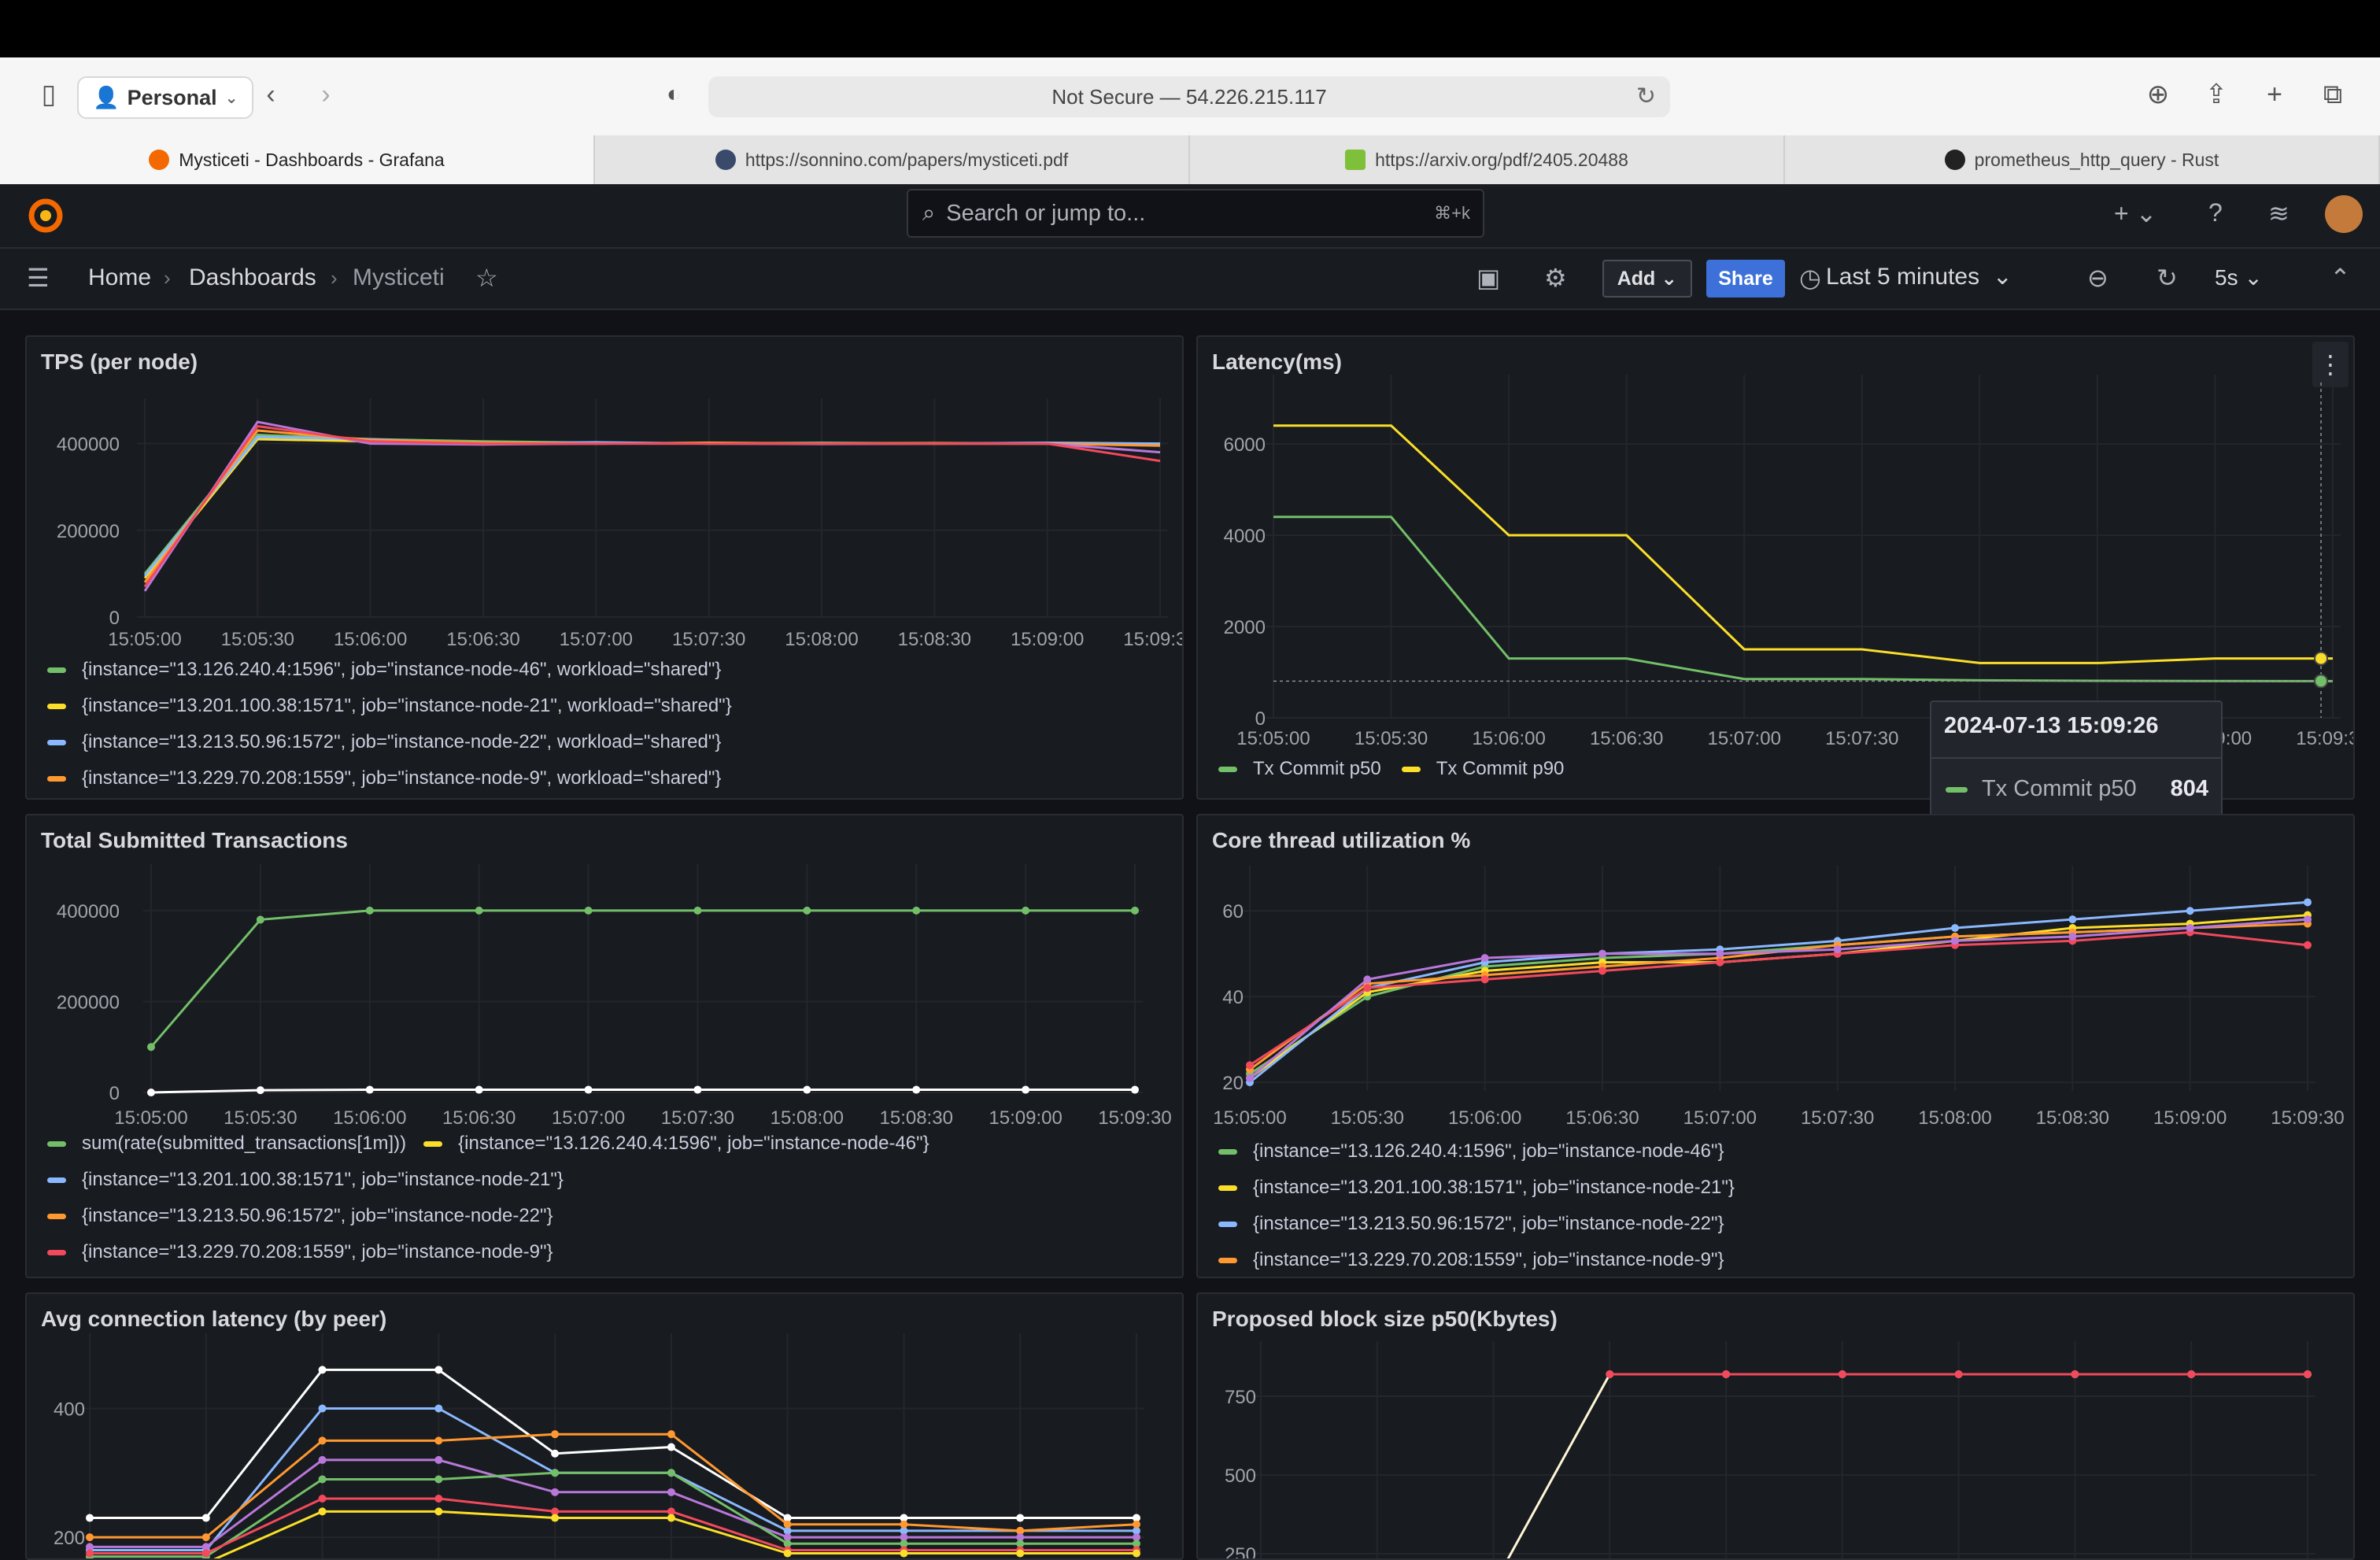 The height and width of the screenshot is (1560, 2380). Describe the element at coordinates (2135, 213) in the screenshot. I see `new-plus-icon: + ⌄` at that location.